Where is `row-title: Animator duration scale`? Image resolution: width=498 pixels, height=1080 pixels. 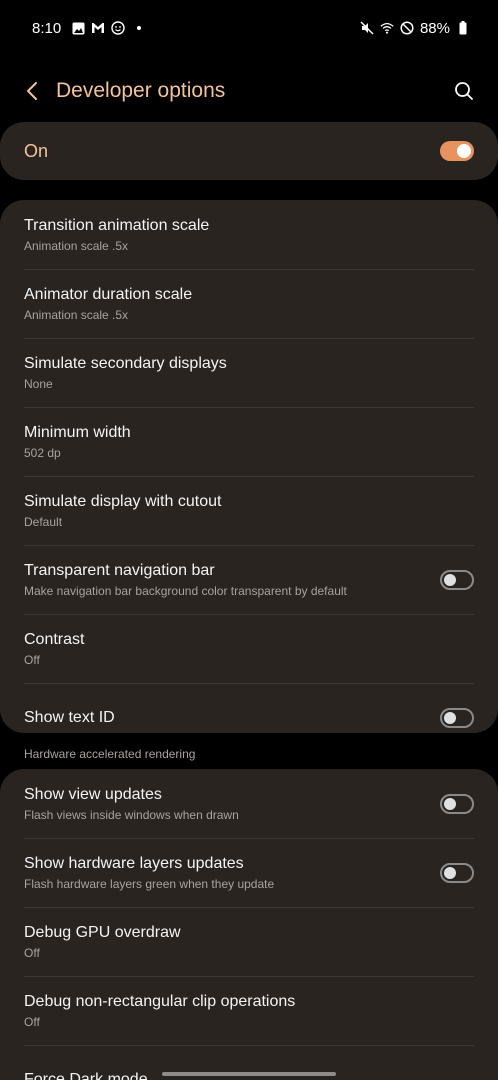
row-title: Animator duration scale is located at coordinates (108, 294).